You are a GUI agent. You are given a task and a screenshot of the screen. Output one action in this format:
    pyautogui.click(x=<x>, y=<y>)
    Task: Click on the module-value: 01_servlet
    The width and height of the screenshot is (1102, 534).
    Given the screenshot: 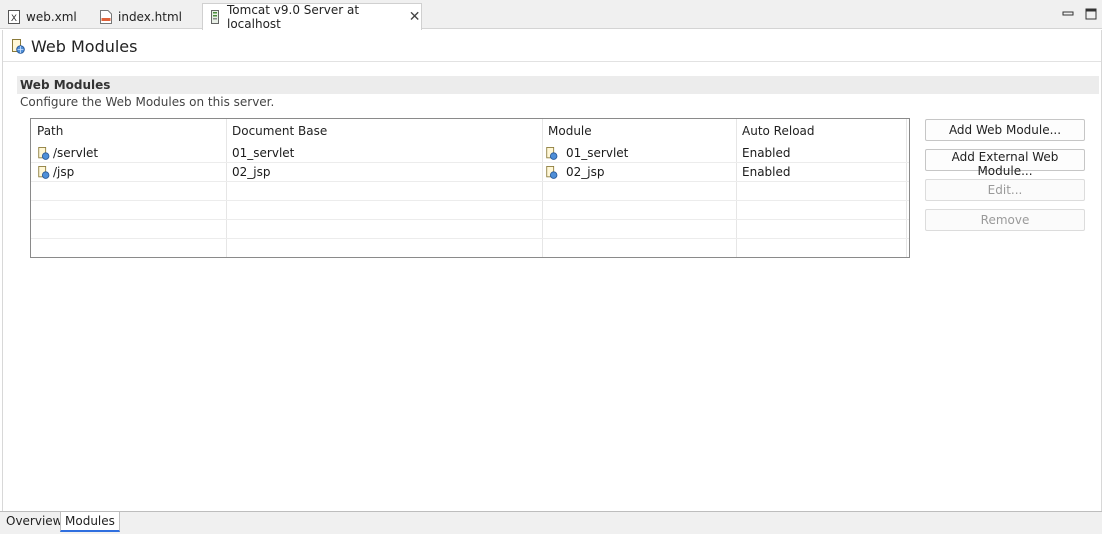 What is the action you would take?
    pyautogui.click(x=597, y=153)
    